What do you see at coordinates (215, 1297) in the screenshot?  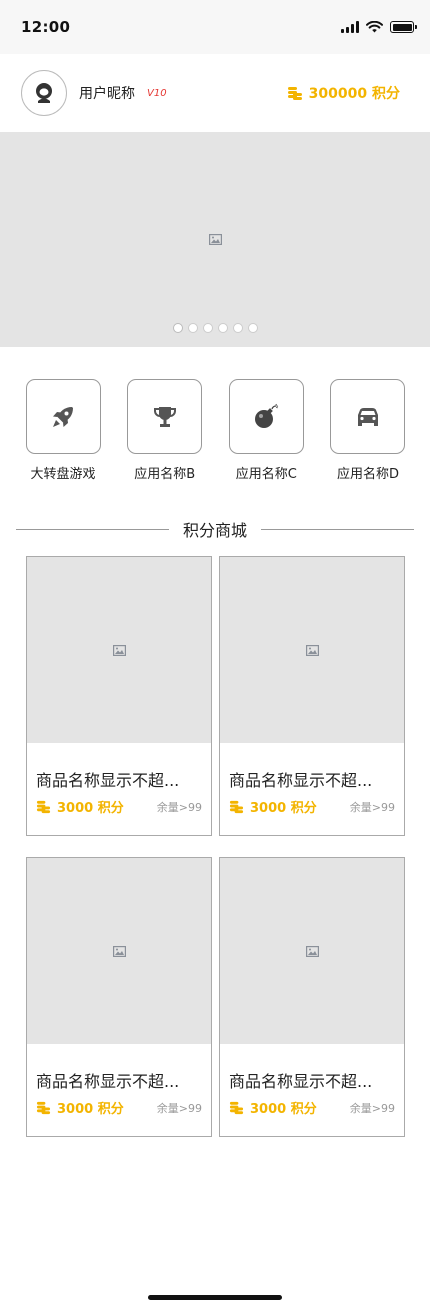 I see `home-indicator` at bounding box center [215, 1297].